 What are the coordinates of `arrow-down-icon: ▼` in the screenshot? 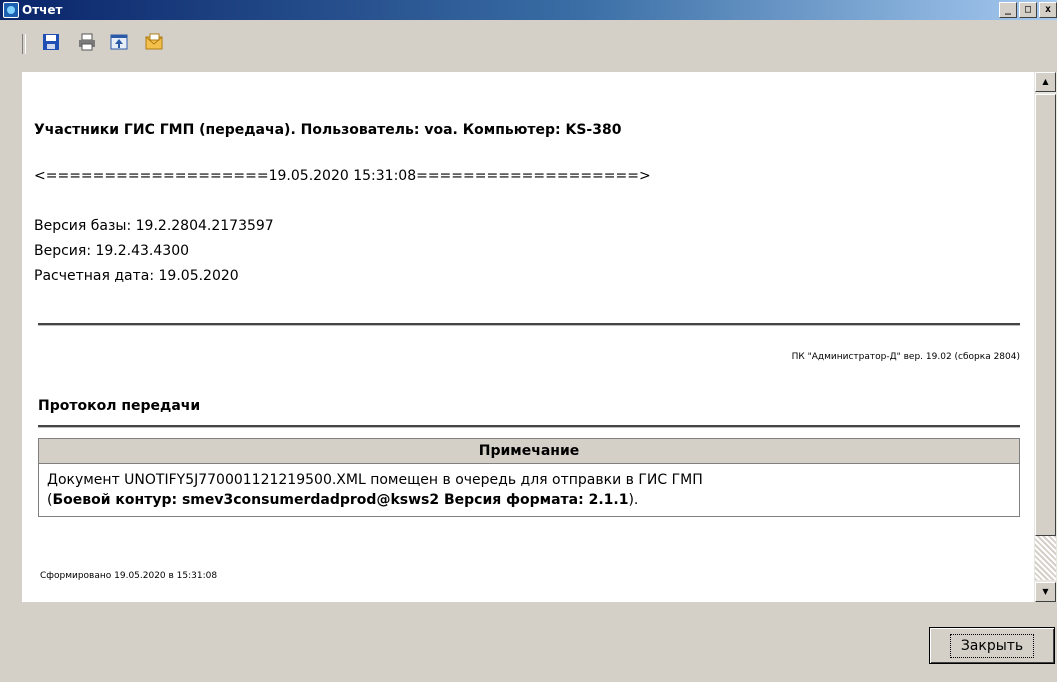 It's located at (1045, 591).